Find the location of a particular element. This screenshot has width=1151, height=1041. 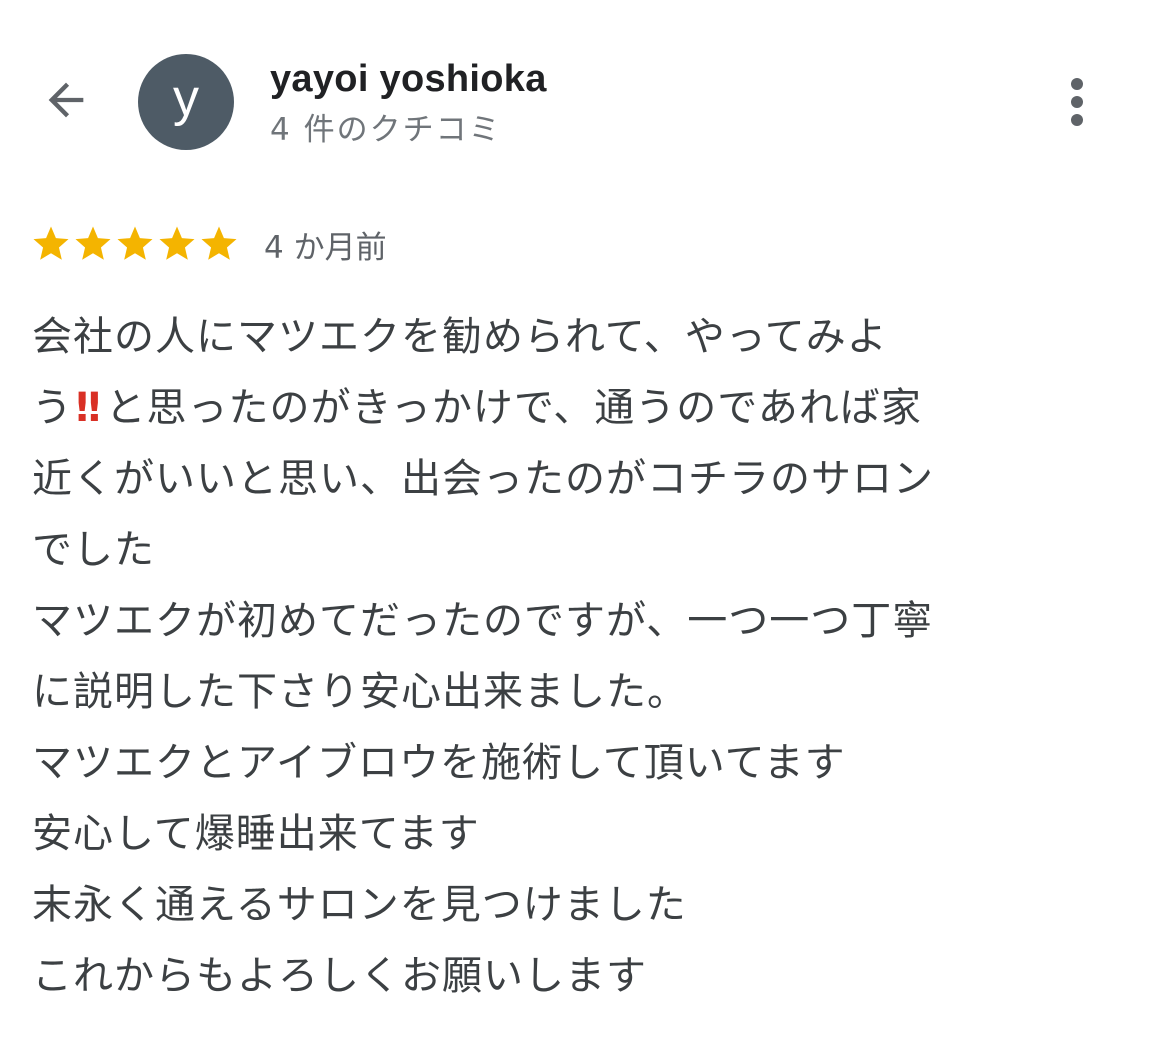

review-line: マツエクとアイブロウを施術して頂いてます is located at coordinates (439, 763).